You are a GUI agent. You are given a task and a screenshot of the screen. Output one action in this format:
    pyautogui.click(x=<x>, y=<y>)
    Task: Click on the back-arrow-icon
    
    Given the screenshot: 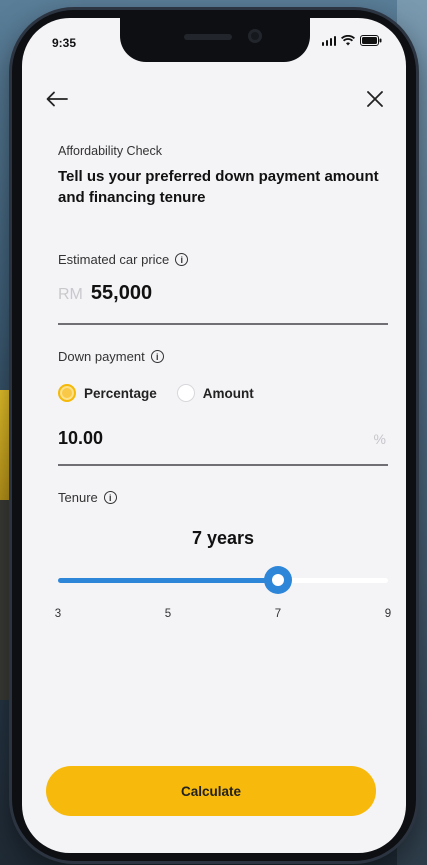 What is the action you would take?
    pyautogui.click(x=57, y=99)
    